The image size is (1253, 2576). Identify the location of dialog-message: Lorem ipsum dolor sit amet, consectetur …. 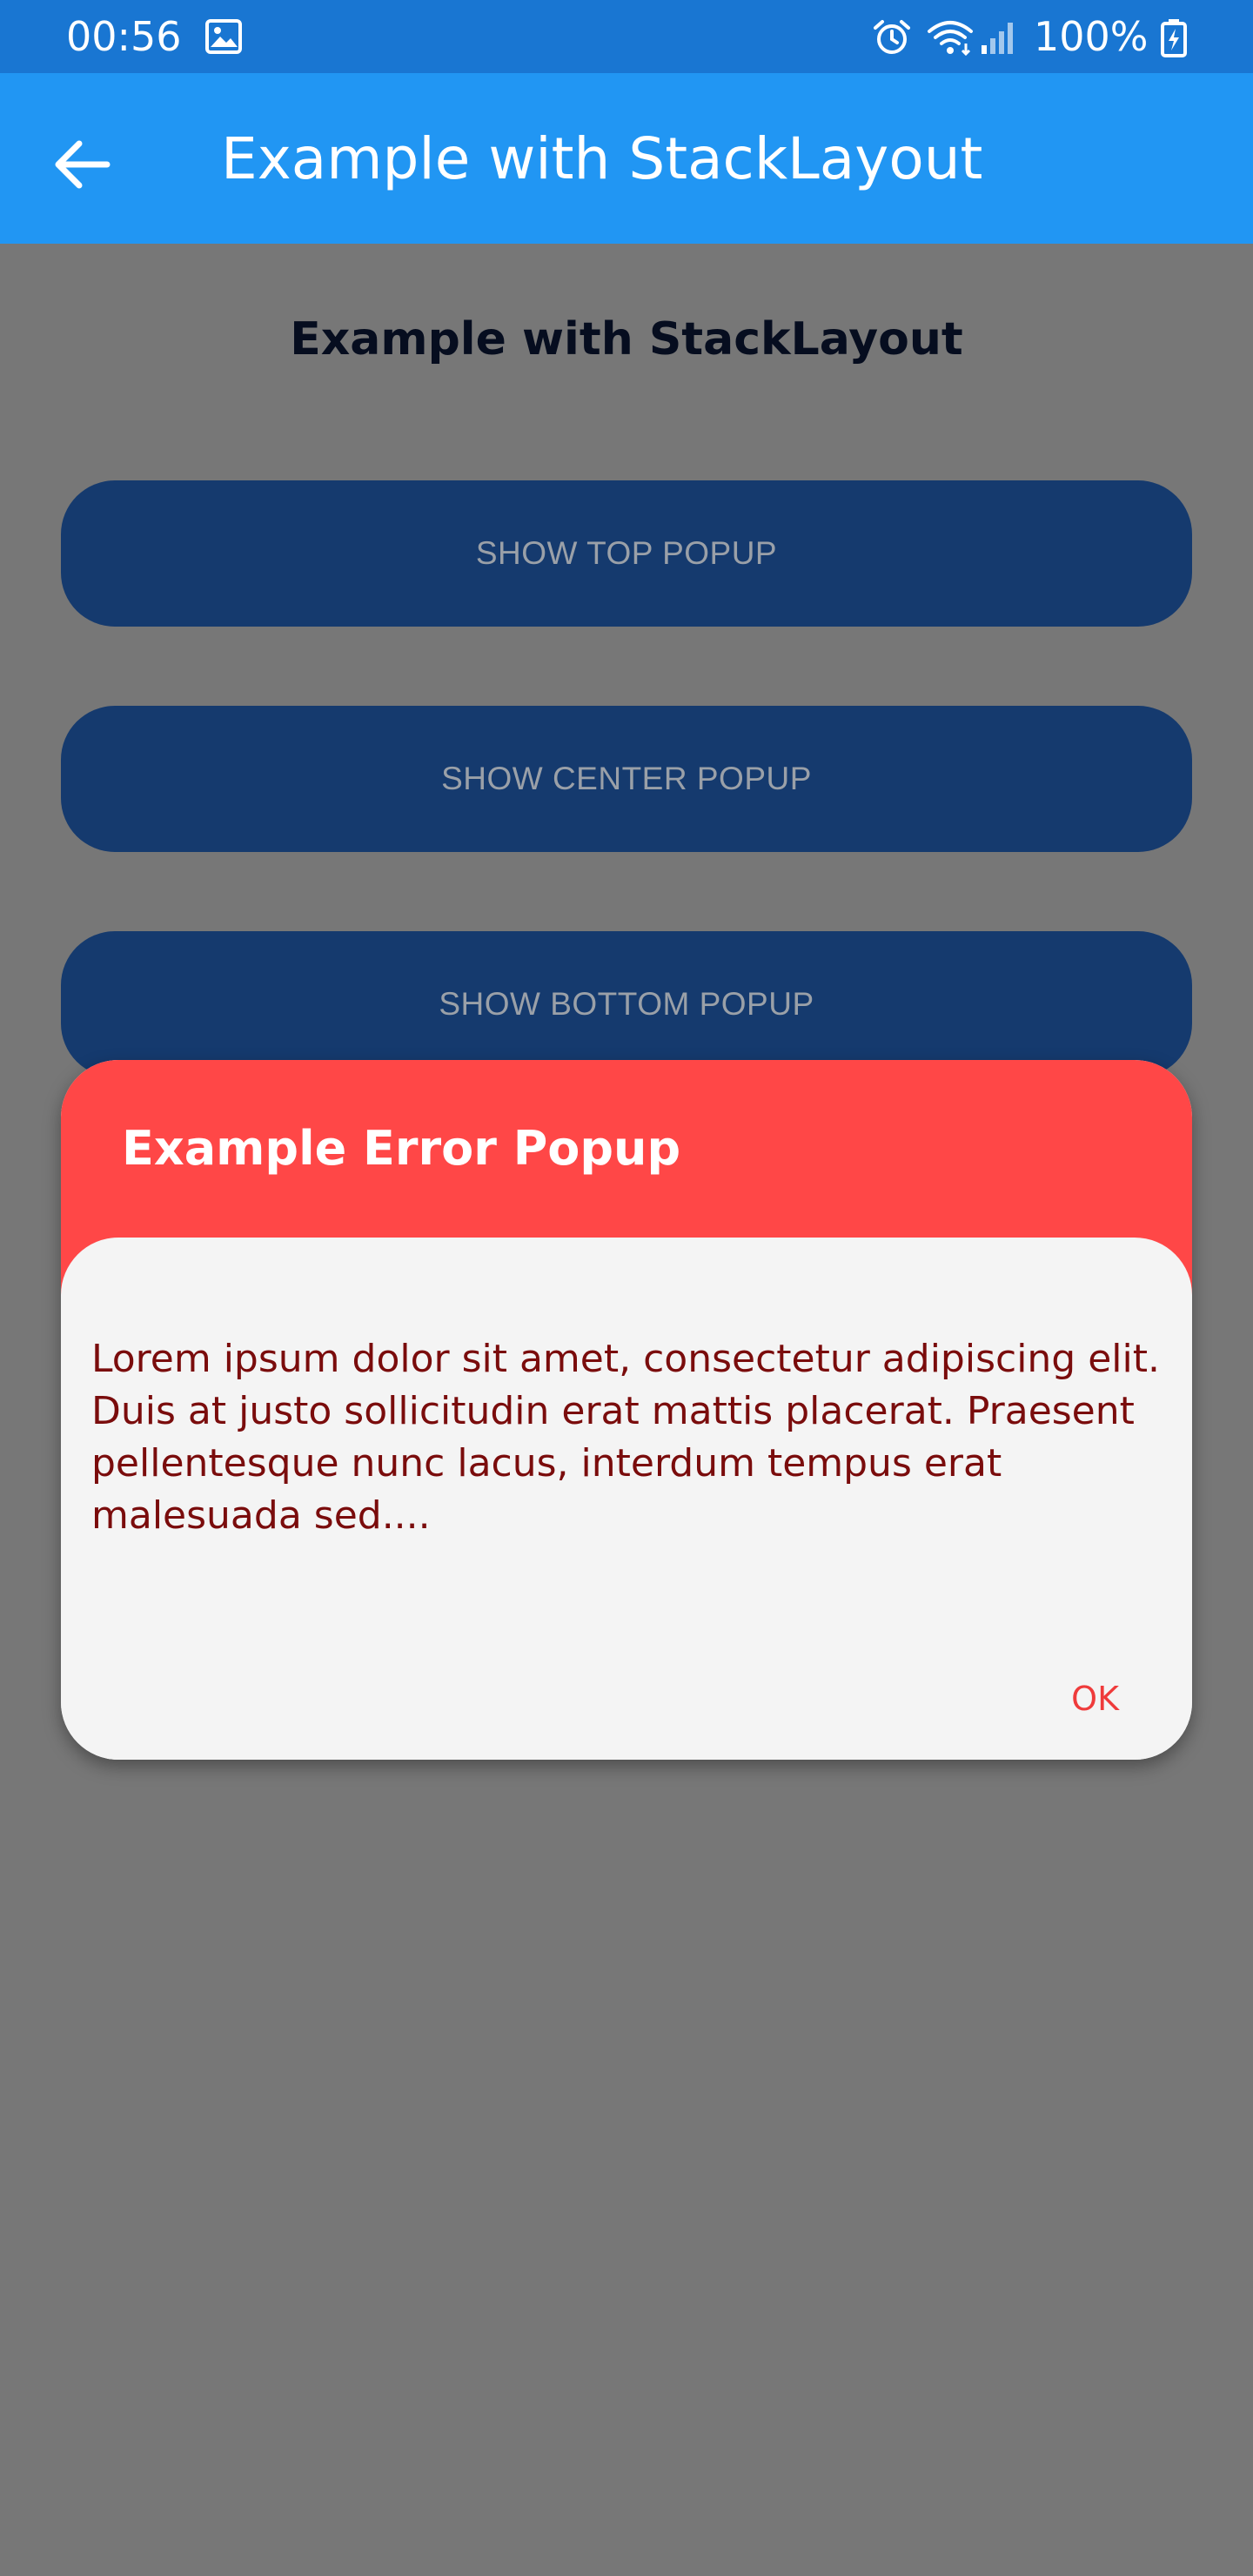
(625, 1438).